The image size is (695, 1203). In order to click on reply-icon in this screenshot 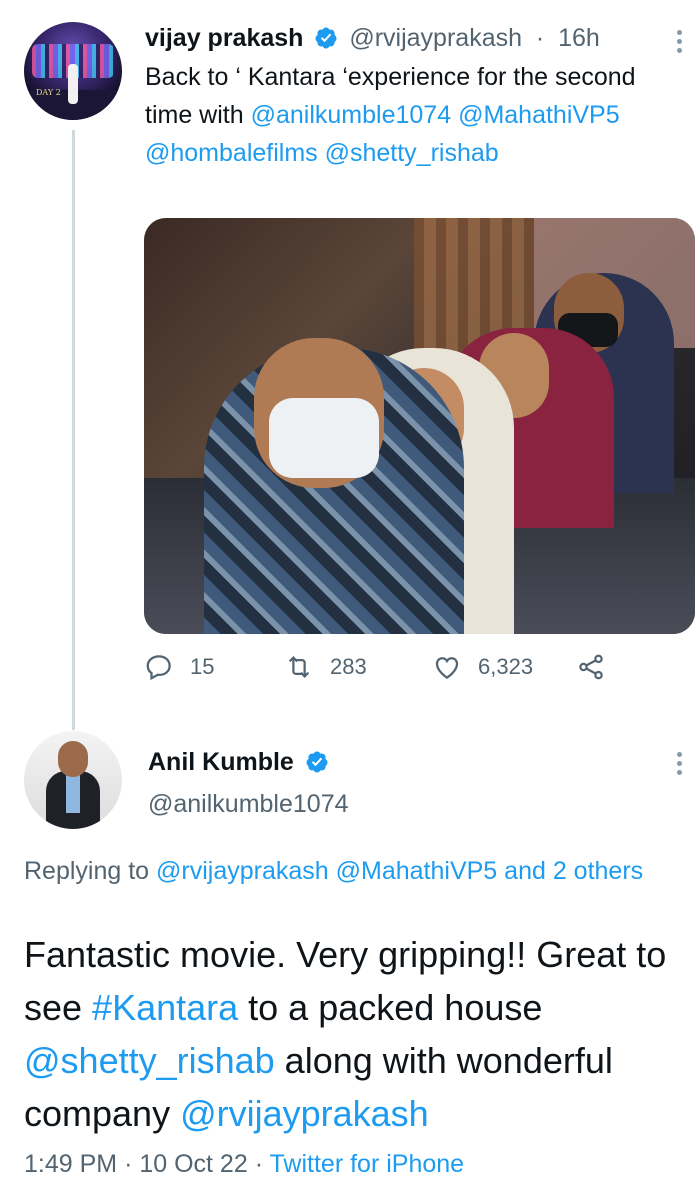, I will do `click(158, 668)`.